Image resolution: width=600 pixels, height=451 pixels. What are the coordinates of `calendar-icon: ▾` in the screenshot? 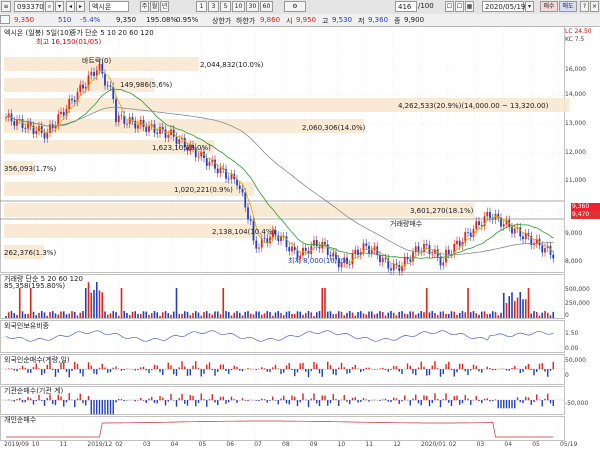 It's located at (529, 6).